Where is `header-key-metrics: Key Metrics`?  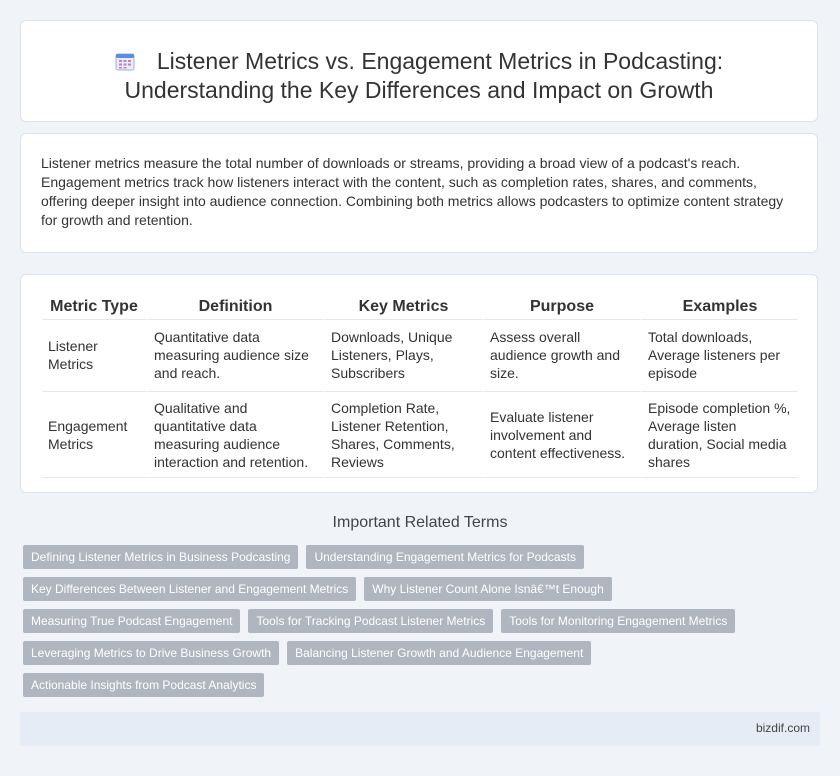 header-key-metrics: Key Metrics is located at coordinates (402, 307).